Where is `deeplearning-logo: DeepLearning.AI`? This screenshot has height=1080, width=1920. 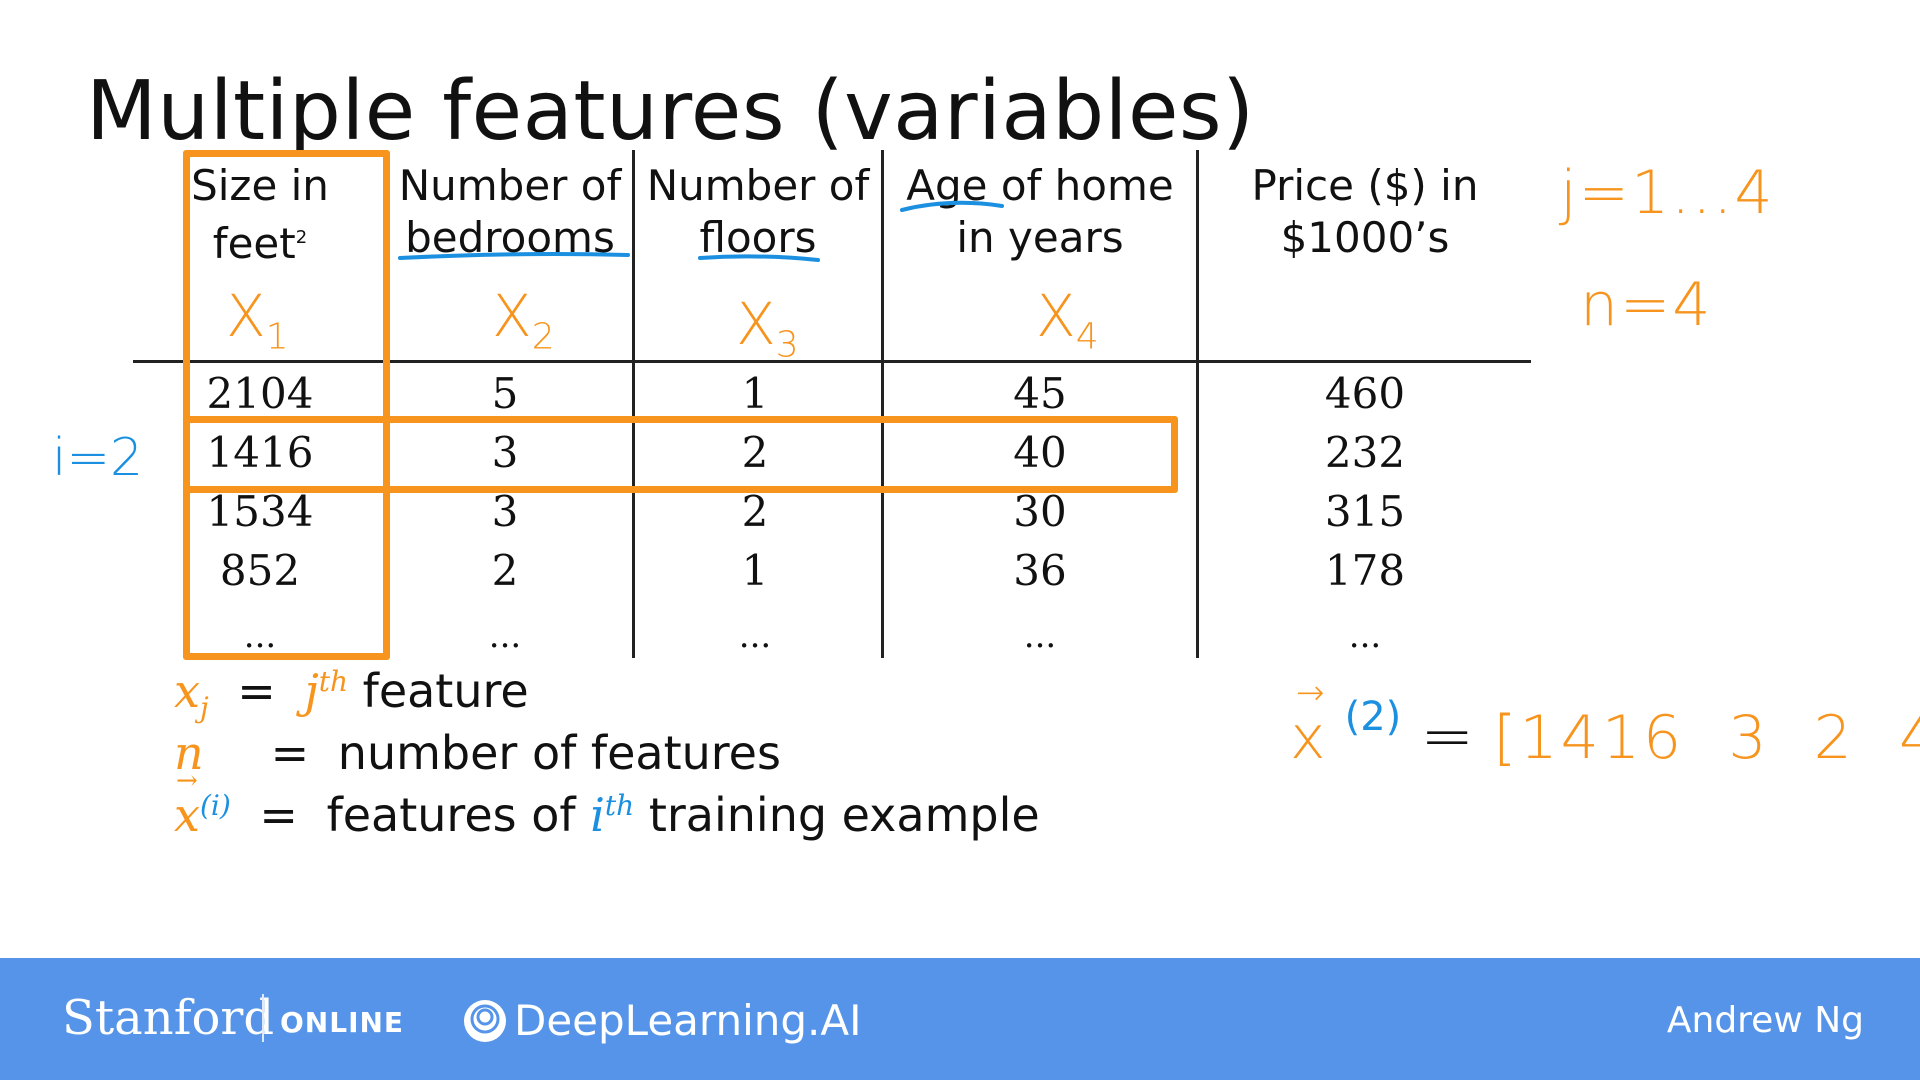 deeplearning-logo: DeepLearning.AI is located at coordinates (688, 1020).